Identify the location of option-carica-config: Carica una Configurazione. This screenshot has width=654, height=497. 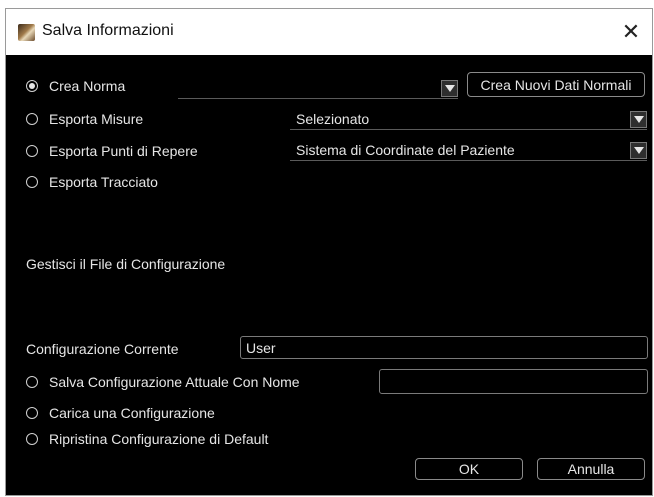
(120, 413).